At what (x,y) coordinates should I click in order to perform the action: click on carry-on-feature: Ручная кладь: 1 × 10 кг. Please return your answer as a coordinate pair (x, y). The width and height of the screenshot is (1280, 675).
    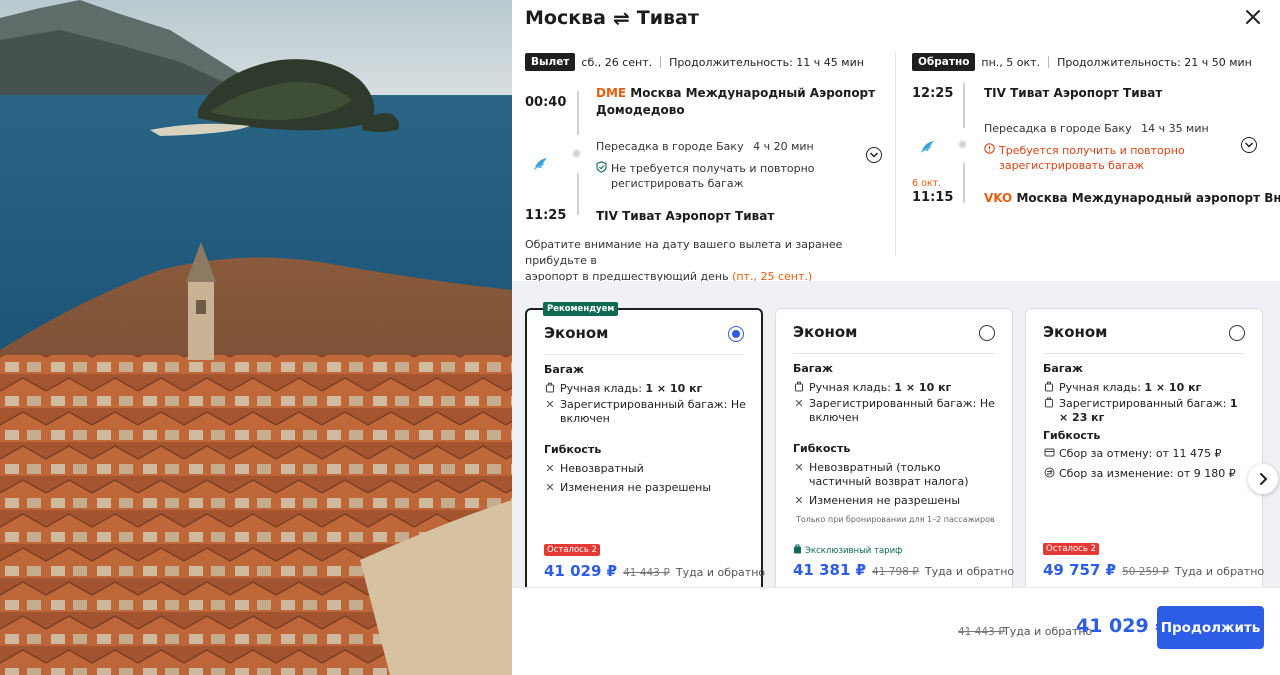
    Looking at the image, I should click on (1145, 388).